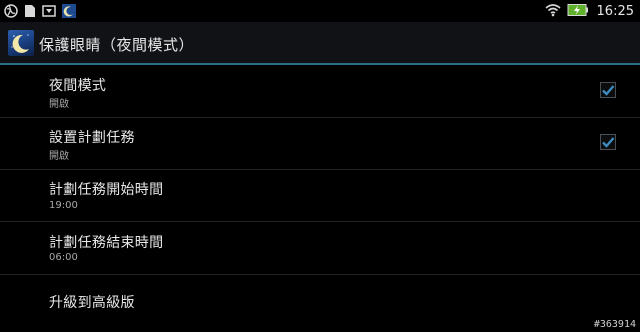  Describe the element at coordinates (320, 11) in the screenshot. I see `status-bar: 16:25` at that location.